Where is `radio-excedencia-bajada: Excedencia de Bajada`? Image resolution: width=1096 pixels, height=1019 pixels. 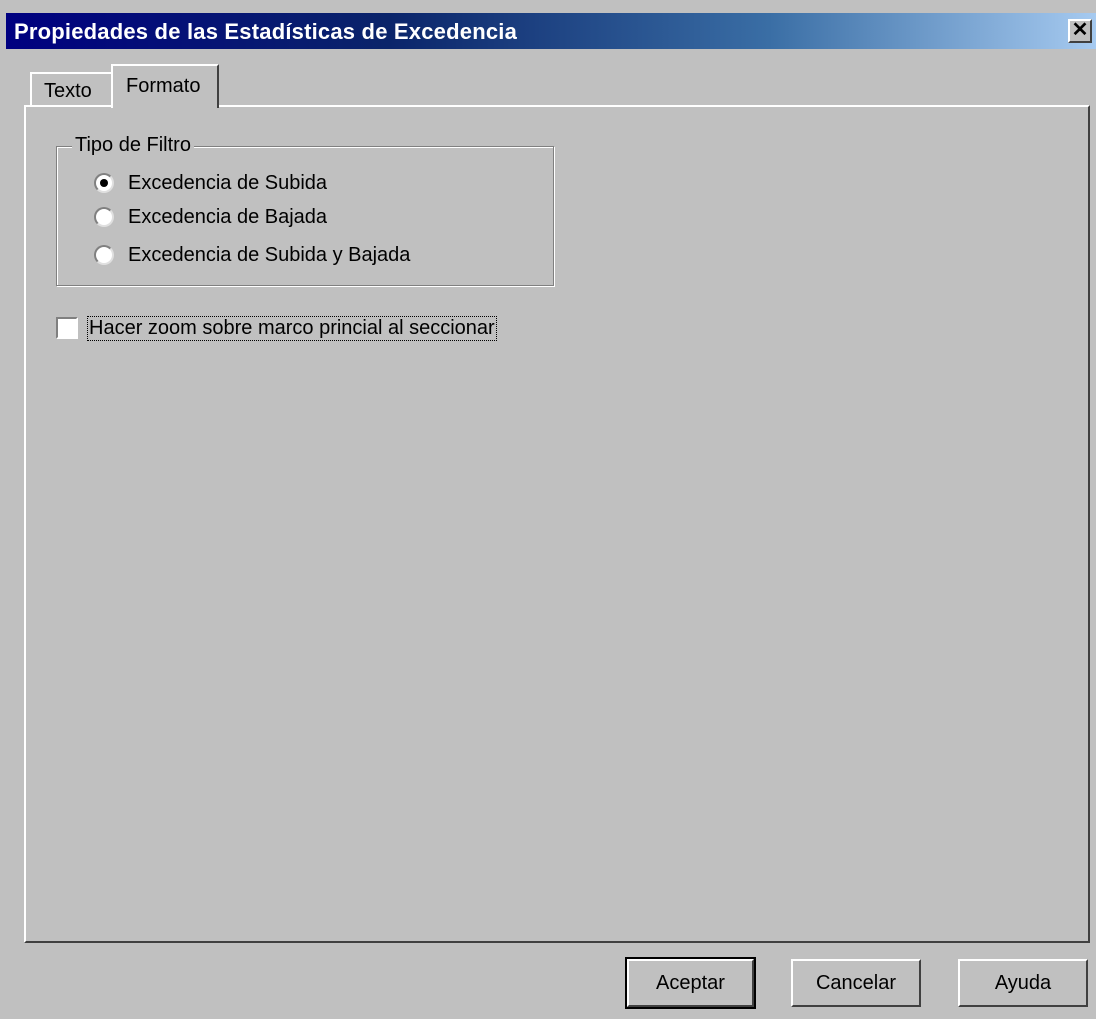
radio-excedencia-bajada: Excedencia de Bajada is located at coordinates (210, 217).